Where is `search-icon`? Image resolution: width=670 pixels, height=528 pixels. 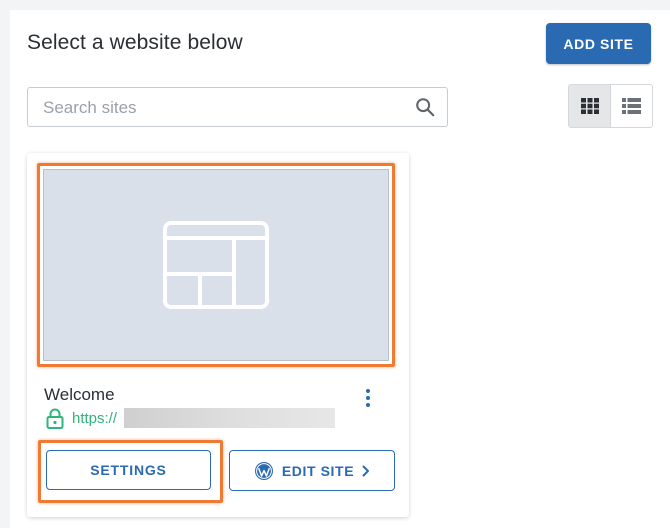
search-icon is located at coordinates (425, 107).